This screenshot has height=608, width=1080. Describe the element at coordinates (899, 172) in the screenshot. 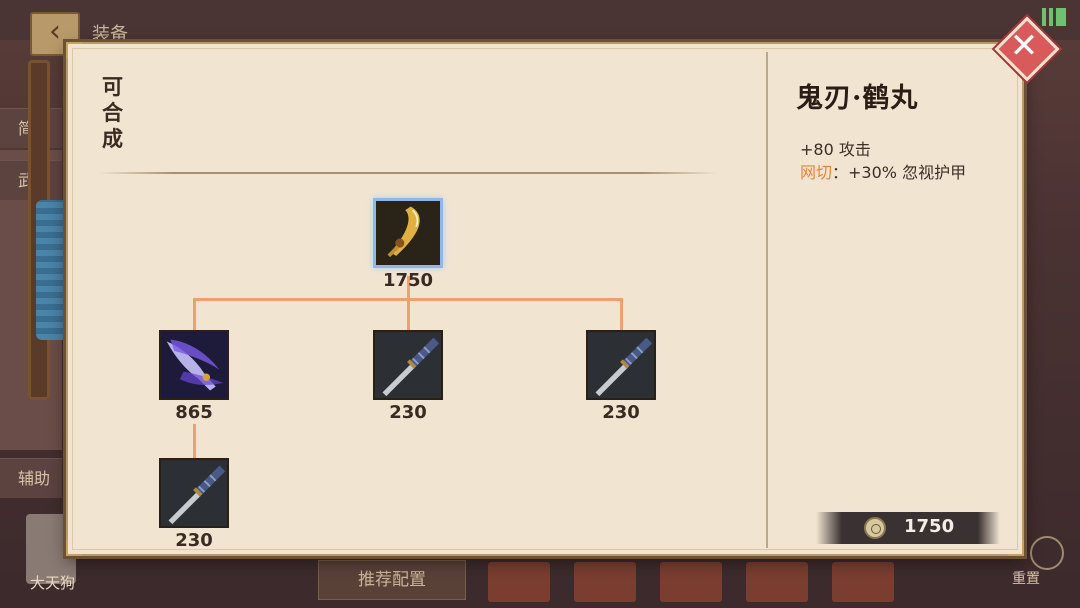

I see `passive-text: ：+30% 忽视护甲` at that location.